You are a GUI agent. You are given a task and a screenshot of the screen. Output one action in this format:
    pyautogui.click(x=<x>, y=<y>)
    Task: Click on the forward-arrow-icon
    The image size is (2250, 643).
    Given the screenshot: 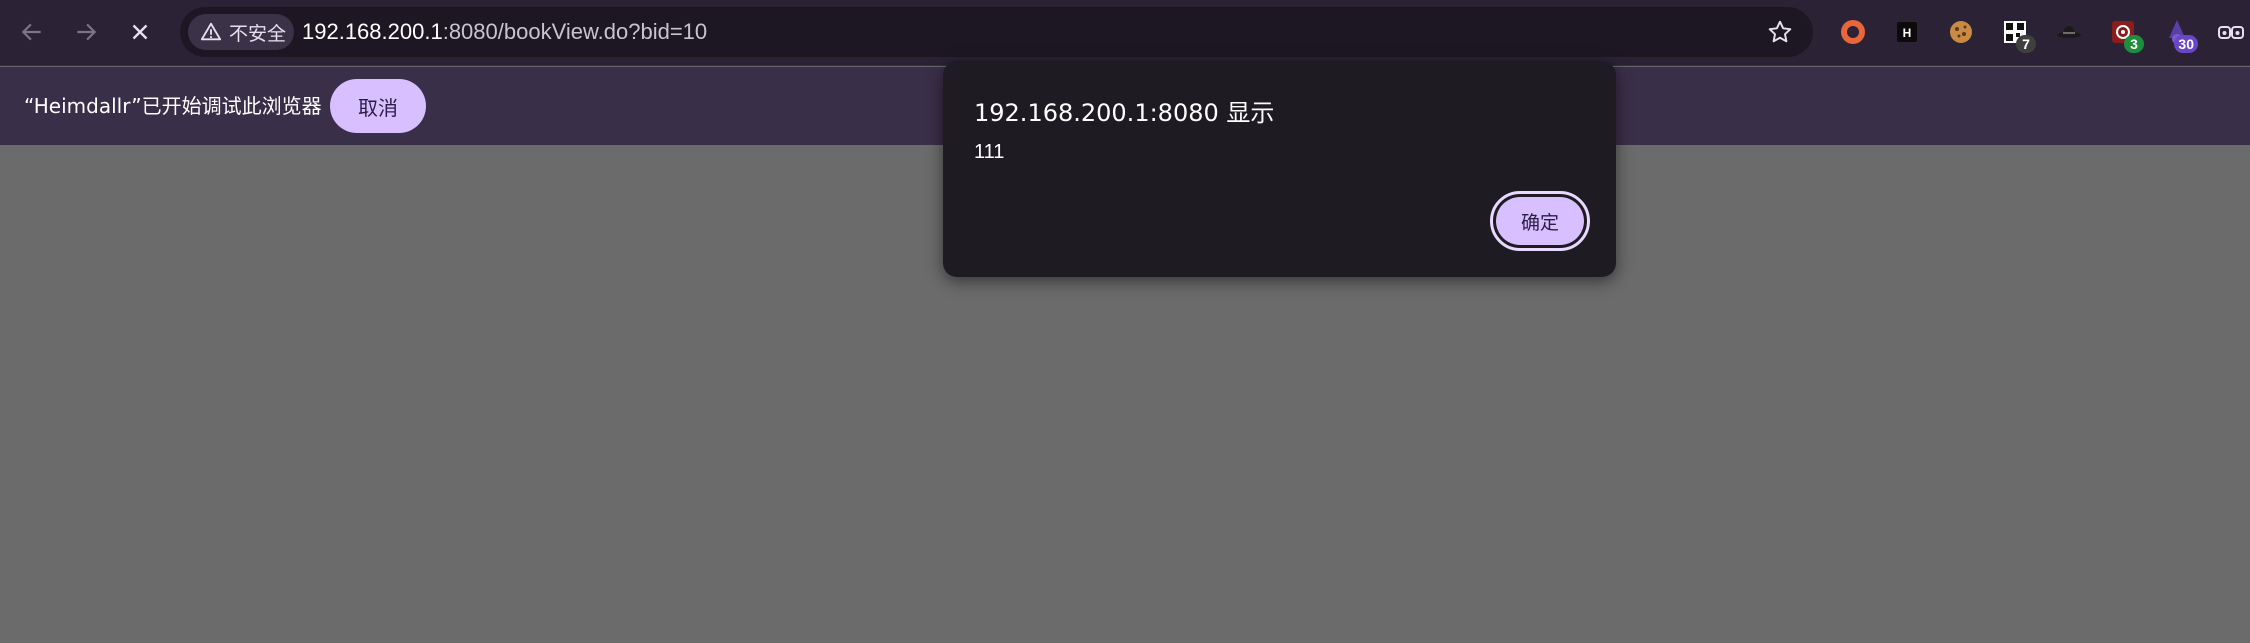 What is the action you would take?
    pyautogui.click(x=87, y=32)
    